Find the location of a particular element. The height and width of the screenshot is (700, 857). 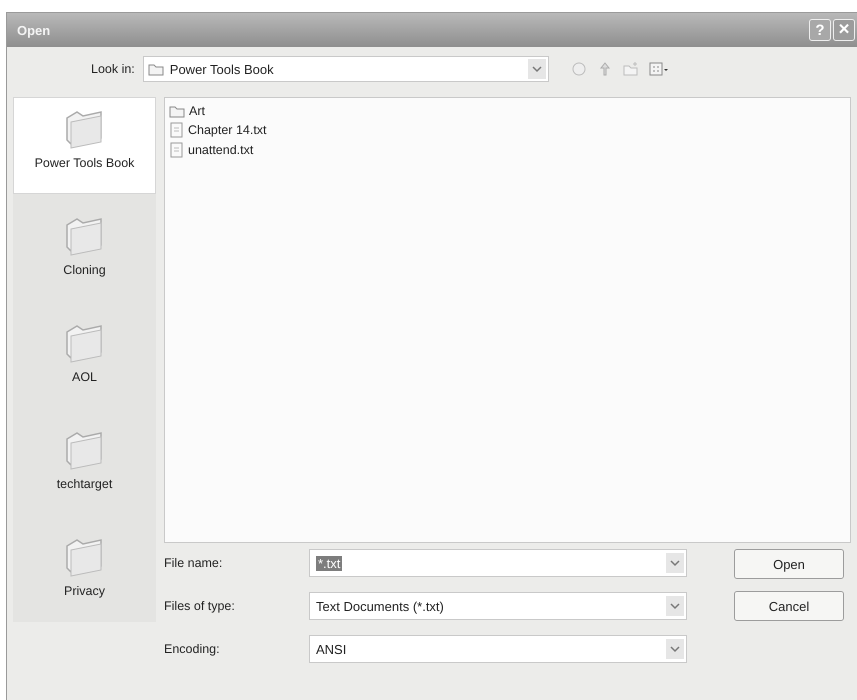

dropdown-field: ANSI is located at coordinates (498, 649).